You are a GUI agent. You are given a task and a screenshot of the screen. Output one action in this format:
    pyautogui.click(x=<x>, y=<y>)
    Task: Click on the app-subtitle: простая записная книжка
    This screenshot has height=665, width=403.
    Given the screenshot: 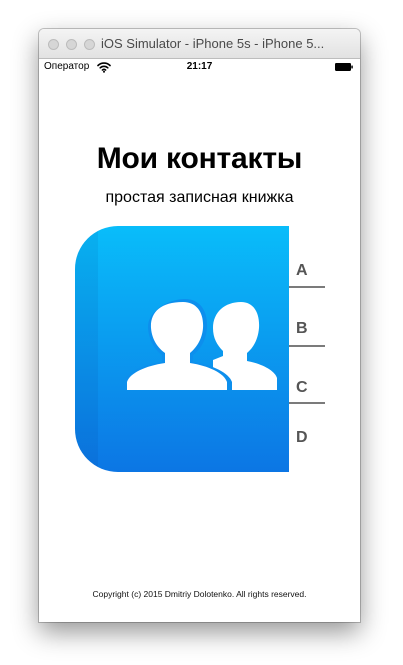 What is the action you would take?
    pyautogui.click(x=199, y=197)
    